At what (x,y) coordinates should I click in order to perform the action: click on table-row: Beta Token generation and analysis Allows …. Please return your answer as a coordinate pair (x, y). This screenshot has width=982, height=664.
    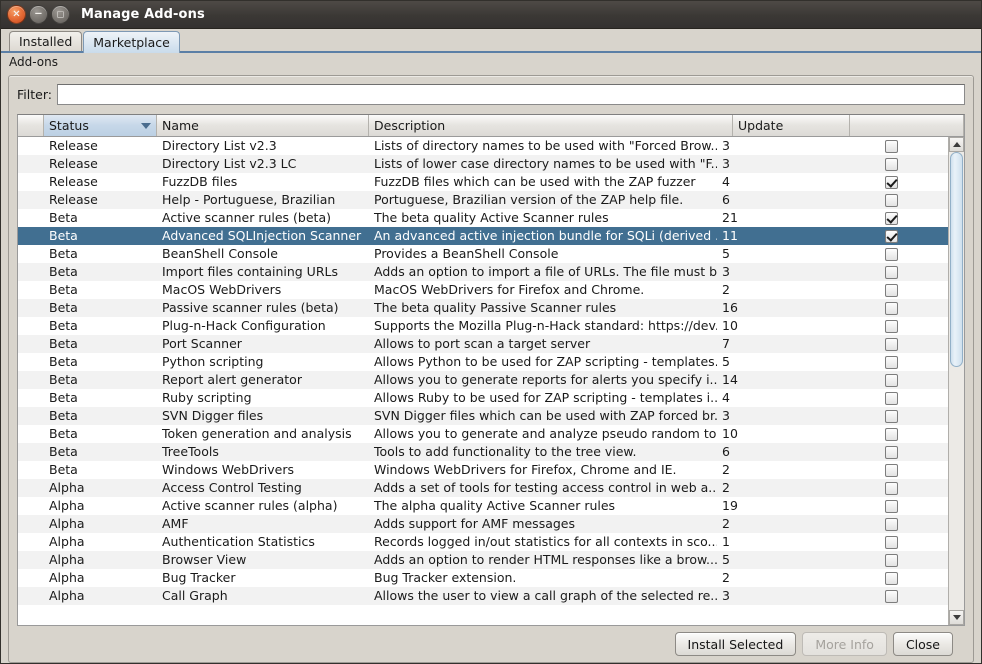
    Looking at the image, I should click on (483, 434).